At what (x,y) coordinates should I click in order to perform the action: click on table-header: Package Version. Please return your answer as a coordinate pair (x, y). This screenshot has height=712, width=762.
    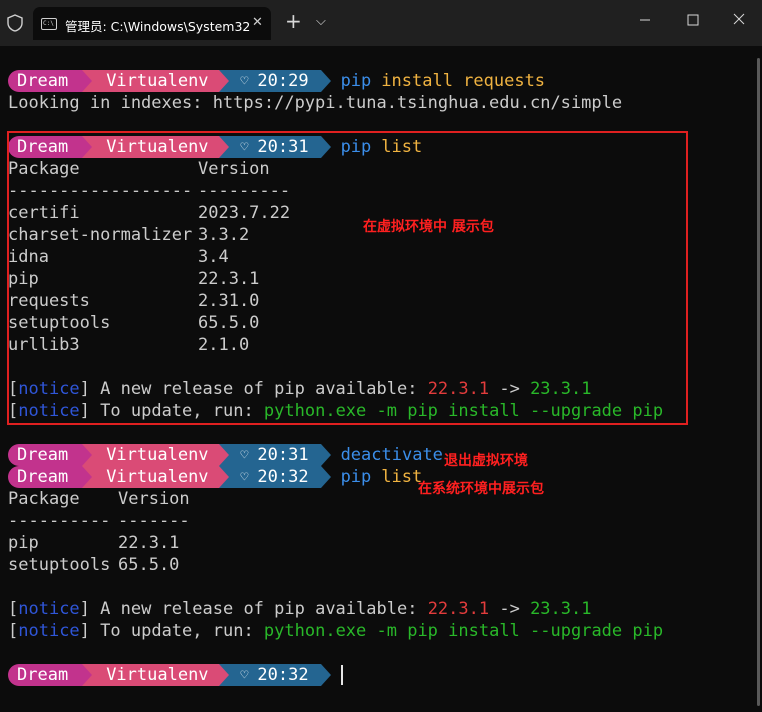
    Looking at the image, I should click on (380, 499).